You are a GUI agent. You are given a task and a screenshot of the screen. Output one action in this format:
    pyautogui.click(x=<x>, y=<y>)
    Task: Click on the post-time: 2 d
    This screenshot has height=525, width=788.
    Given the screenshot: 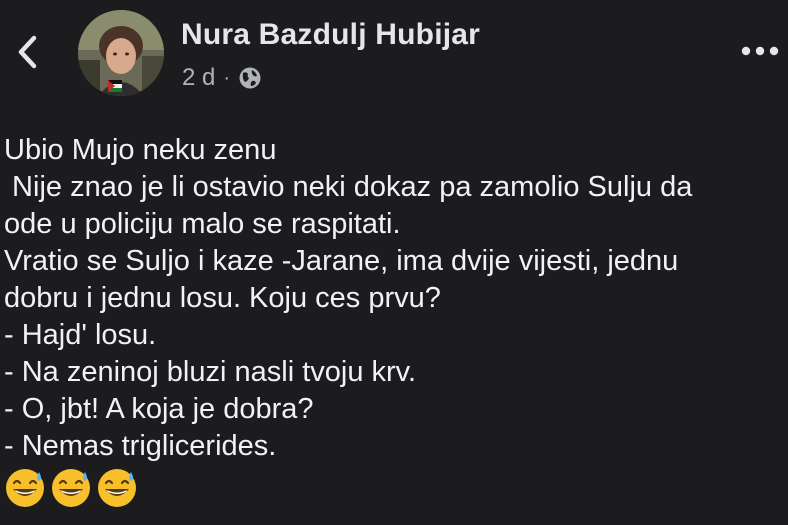 What is the action you would take?
    pyautogui.click(x=198, y=78)
    